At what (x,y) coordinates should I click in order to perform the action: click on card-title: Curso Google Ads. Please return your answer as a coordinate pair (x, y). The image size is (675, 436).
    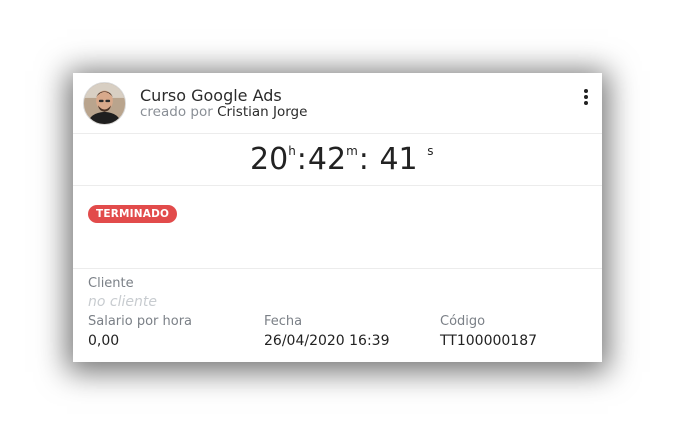
    Looking at the image, I should click on (211, 95).